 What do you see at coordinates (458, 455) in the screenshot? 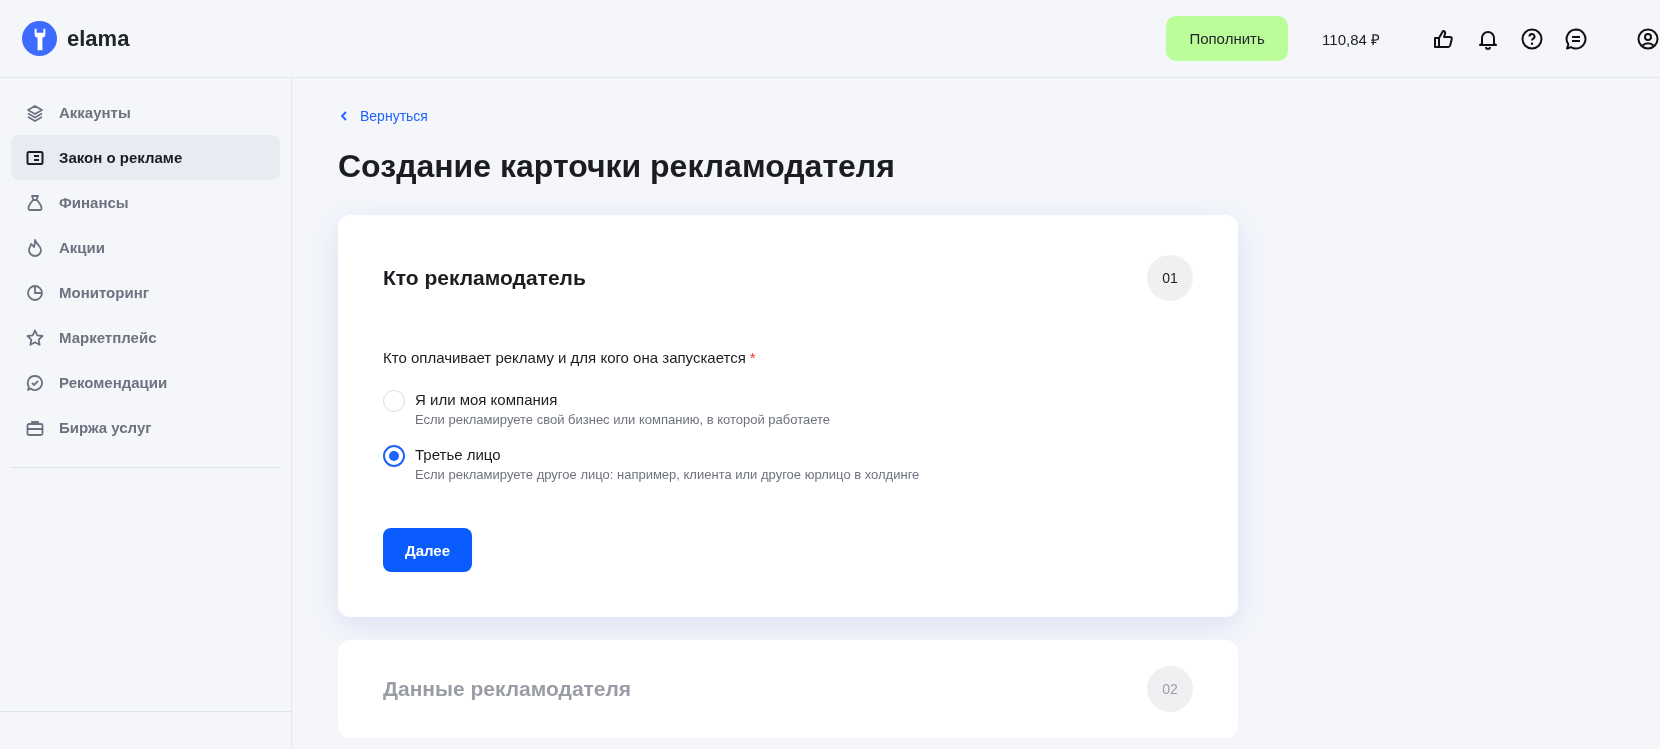
I see `option-label: Третье лицо` at bounding box center [458, 455].